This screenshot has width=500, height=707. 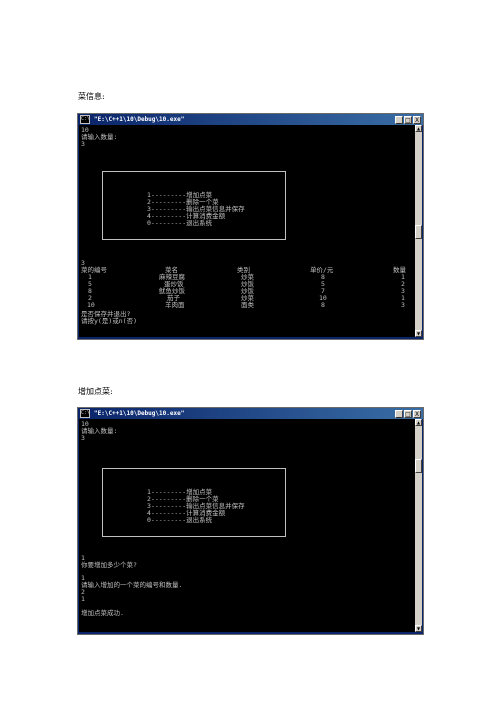 I want to click on table-cell: 10, so click(x=91, y=305).